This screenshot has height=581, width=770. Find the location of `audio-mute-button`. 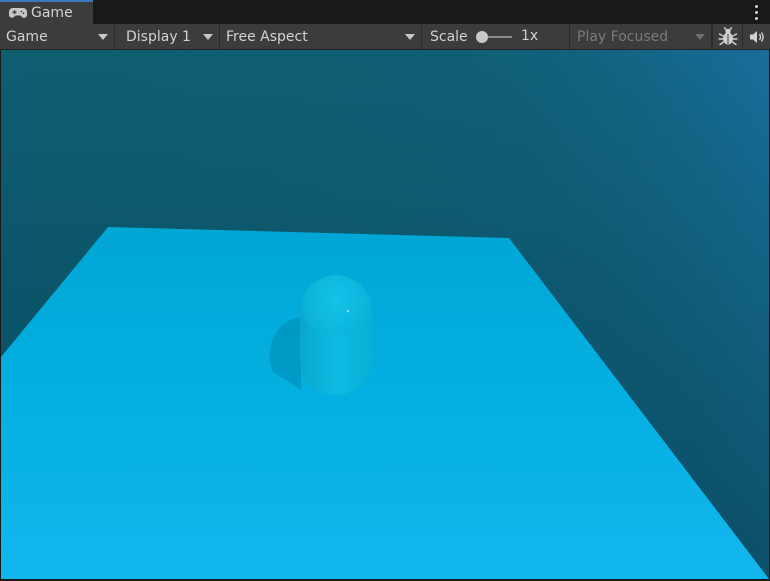

audio-mute-button is located at coordinates (756, 36).